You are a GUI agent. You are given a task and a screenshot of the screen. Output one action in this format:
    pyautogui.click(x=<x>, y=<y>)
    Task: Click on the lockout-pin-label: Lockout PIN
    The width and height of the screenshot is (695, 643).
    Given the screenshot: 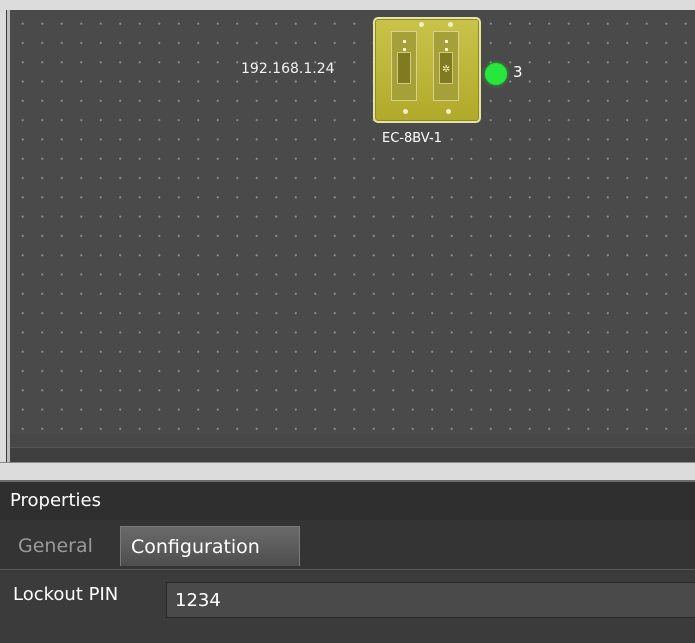 What is the action you would take?
    pyautogui.click(x=66, y=594)
    